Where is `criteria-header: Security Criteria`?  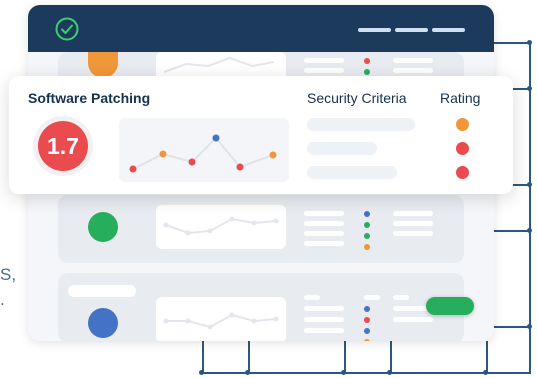 criteria-header: Security Criteria is located at coordinates (357, 98).